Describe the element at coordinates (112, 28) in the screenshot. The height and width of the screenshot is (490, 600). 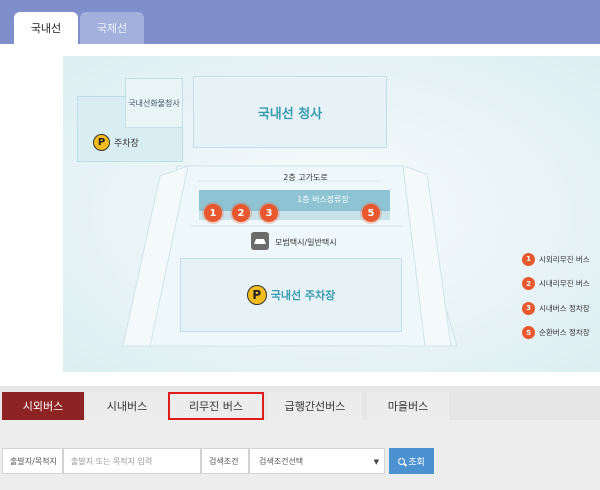
I see `tab-international: 국제선` at that location.